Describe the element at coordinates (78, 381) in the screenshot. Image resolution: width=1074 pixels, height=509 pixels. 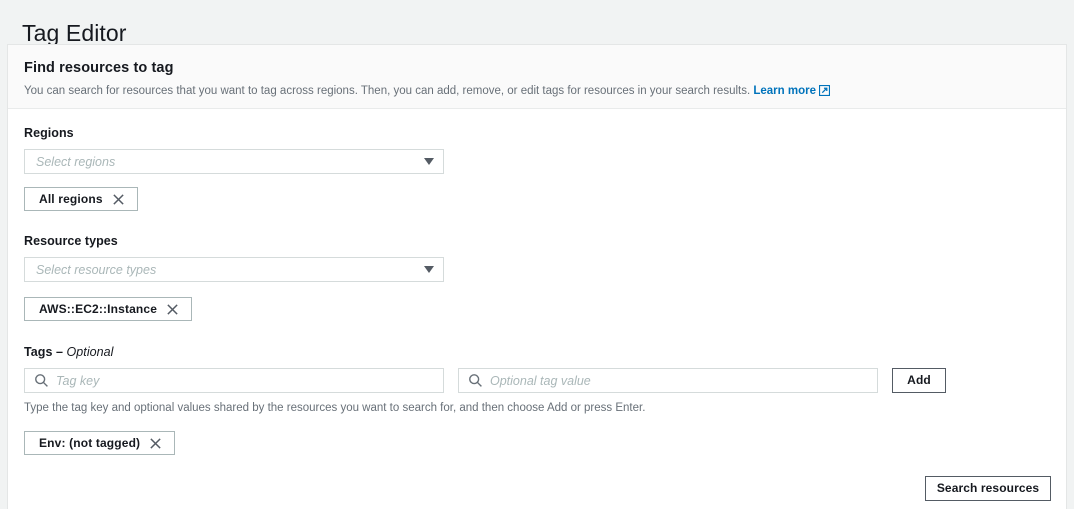
I see `tag-key-placeholder: Tag key` at that location.